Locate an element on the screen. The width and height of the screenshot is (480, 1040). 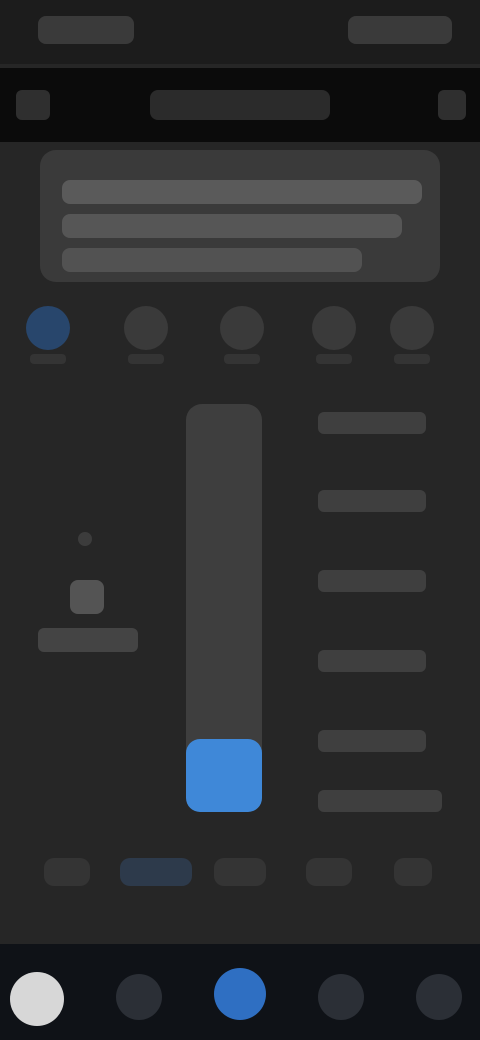
mode-2-label is located at coordinates (146, 359).